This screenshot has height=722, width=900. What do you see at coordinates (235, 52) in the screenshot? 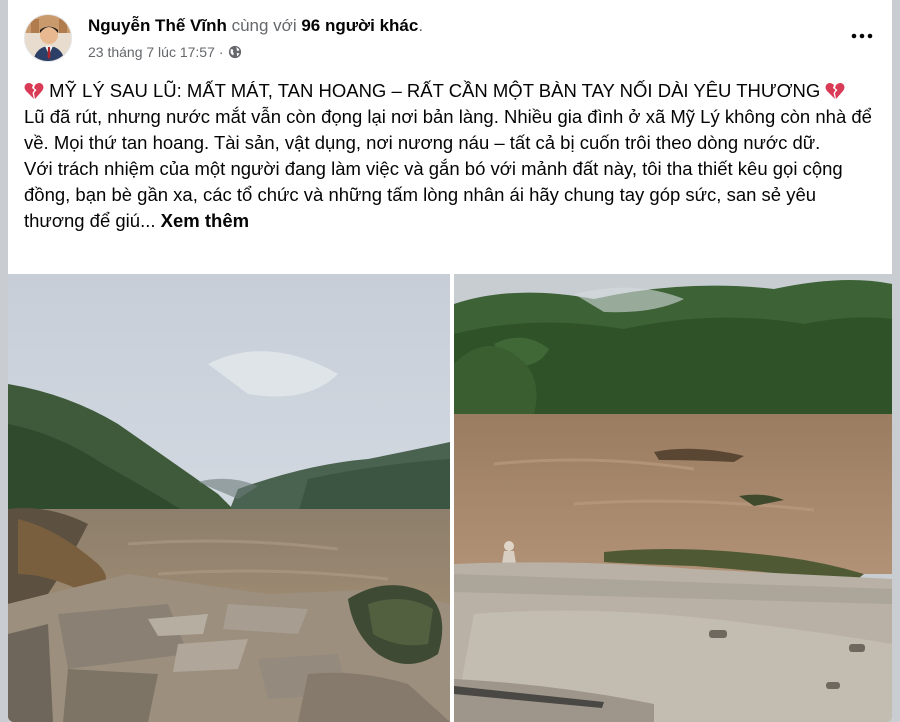
I see `globe-icon` at bounding box center [235, 52].